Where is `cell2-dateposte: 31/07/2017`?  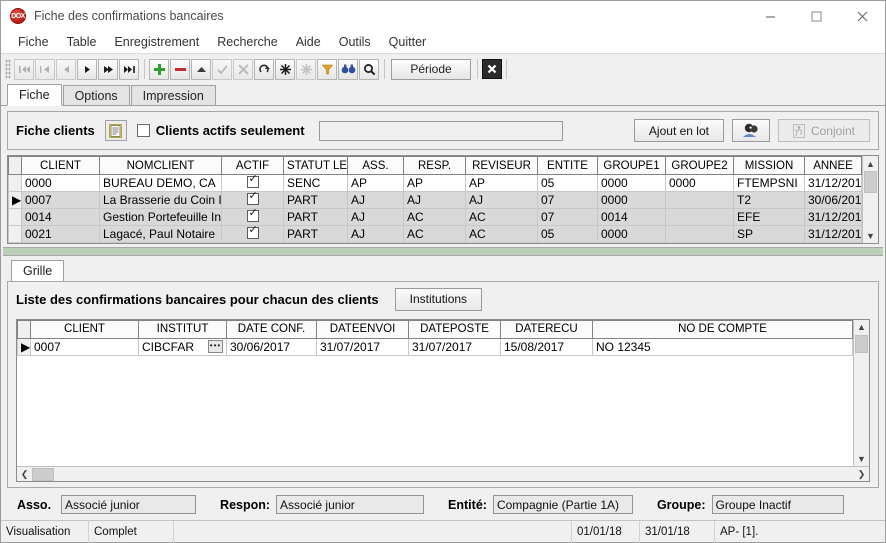 cell2-dateposte: 31/07/2017 is located at coordinates (454, 347).